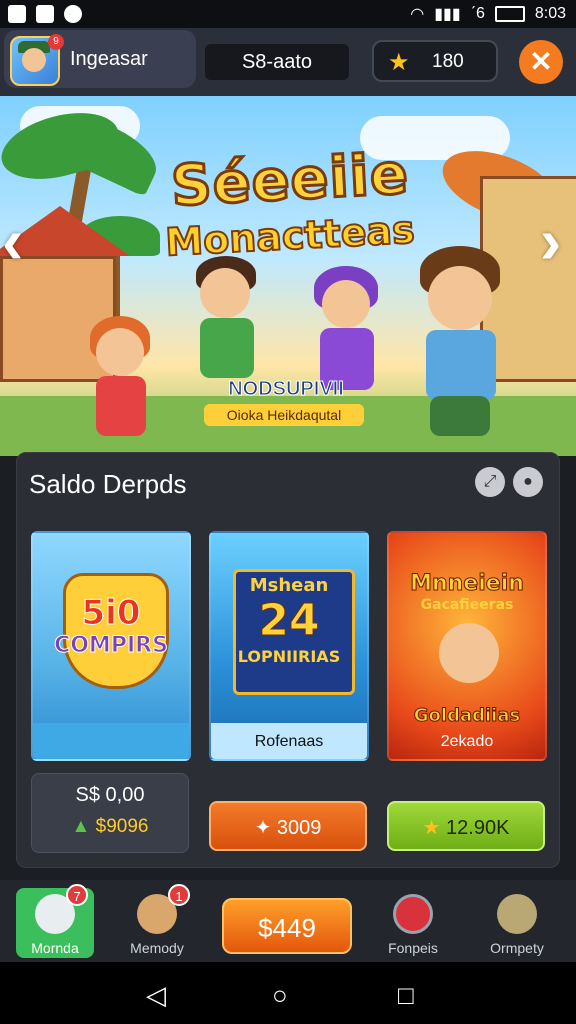 The height and width of the screenshot is (1024, 576). Describe the element at coordinates (467, 716) in the screenshot. I see `card3-art-footer: Goldadiias` at that location.